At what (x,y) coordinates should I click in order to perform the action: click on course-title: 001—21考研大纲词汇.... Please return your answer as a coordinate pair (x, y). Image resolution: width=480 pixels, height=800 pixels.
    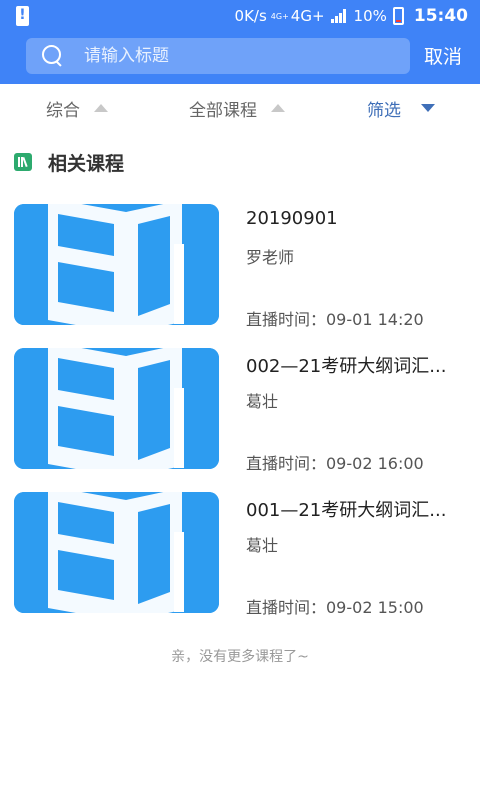
    Looking at the image, I should click on (346, 510).